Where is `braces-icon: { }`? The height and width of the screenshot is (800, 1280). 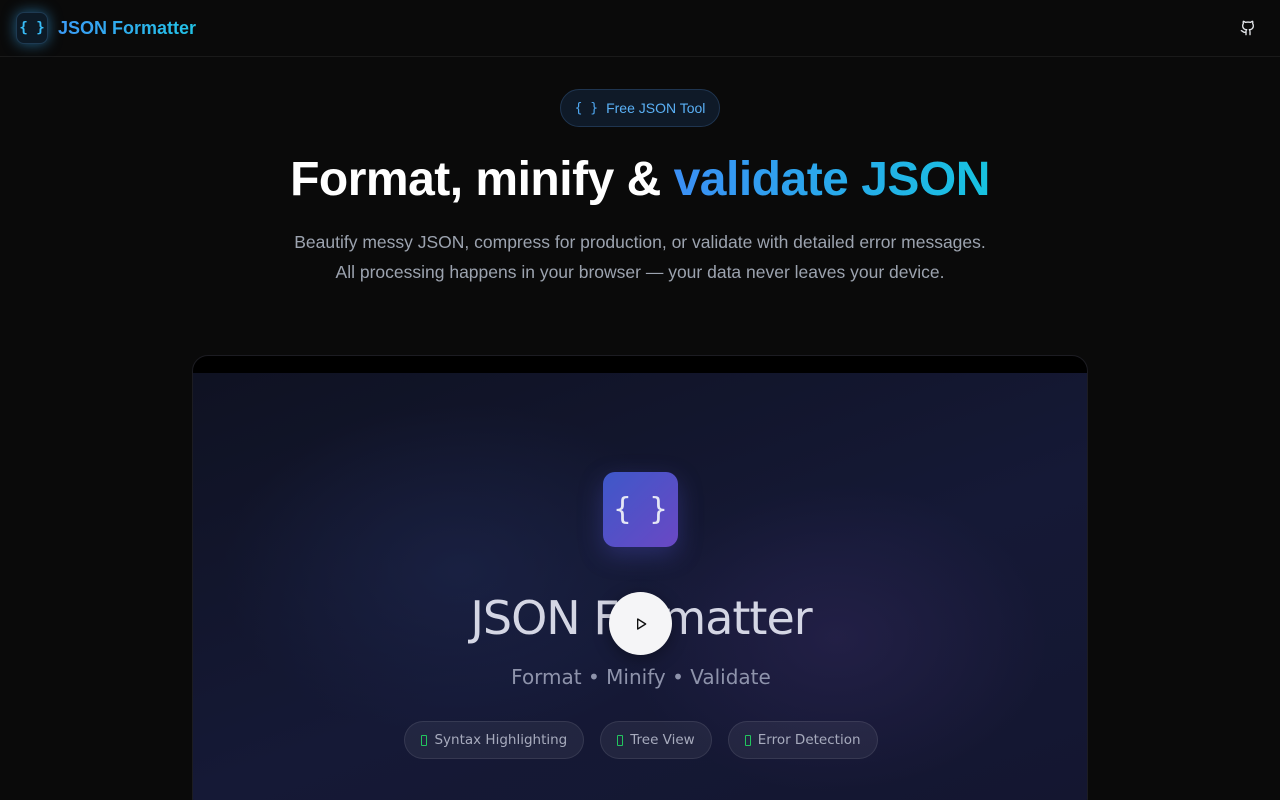
braces-icon: { } is located at coordinates (586, 108).